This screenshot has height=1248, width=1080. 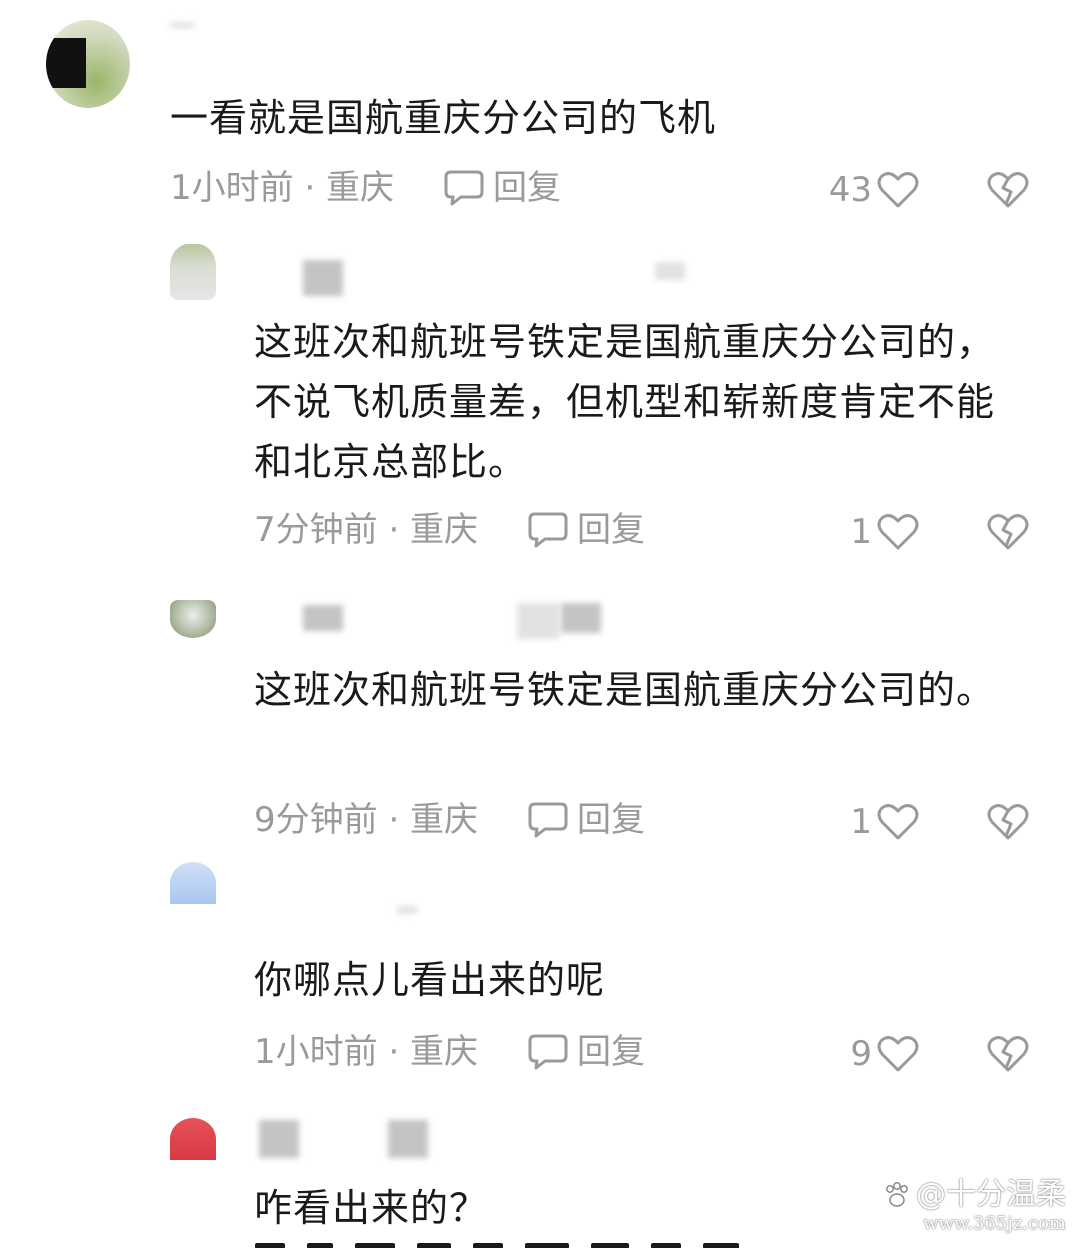 What do you see at coordinates (625, 690) in the screenshot?
I see `comment-text: 这班次和航班号铁定是国航重庆分公司的。` at bounding box center [625, 690].